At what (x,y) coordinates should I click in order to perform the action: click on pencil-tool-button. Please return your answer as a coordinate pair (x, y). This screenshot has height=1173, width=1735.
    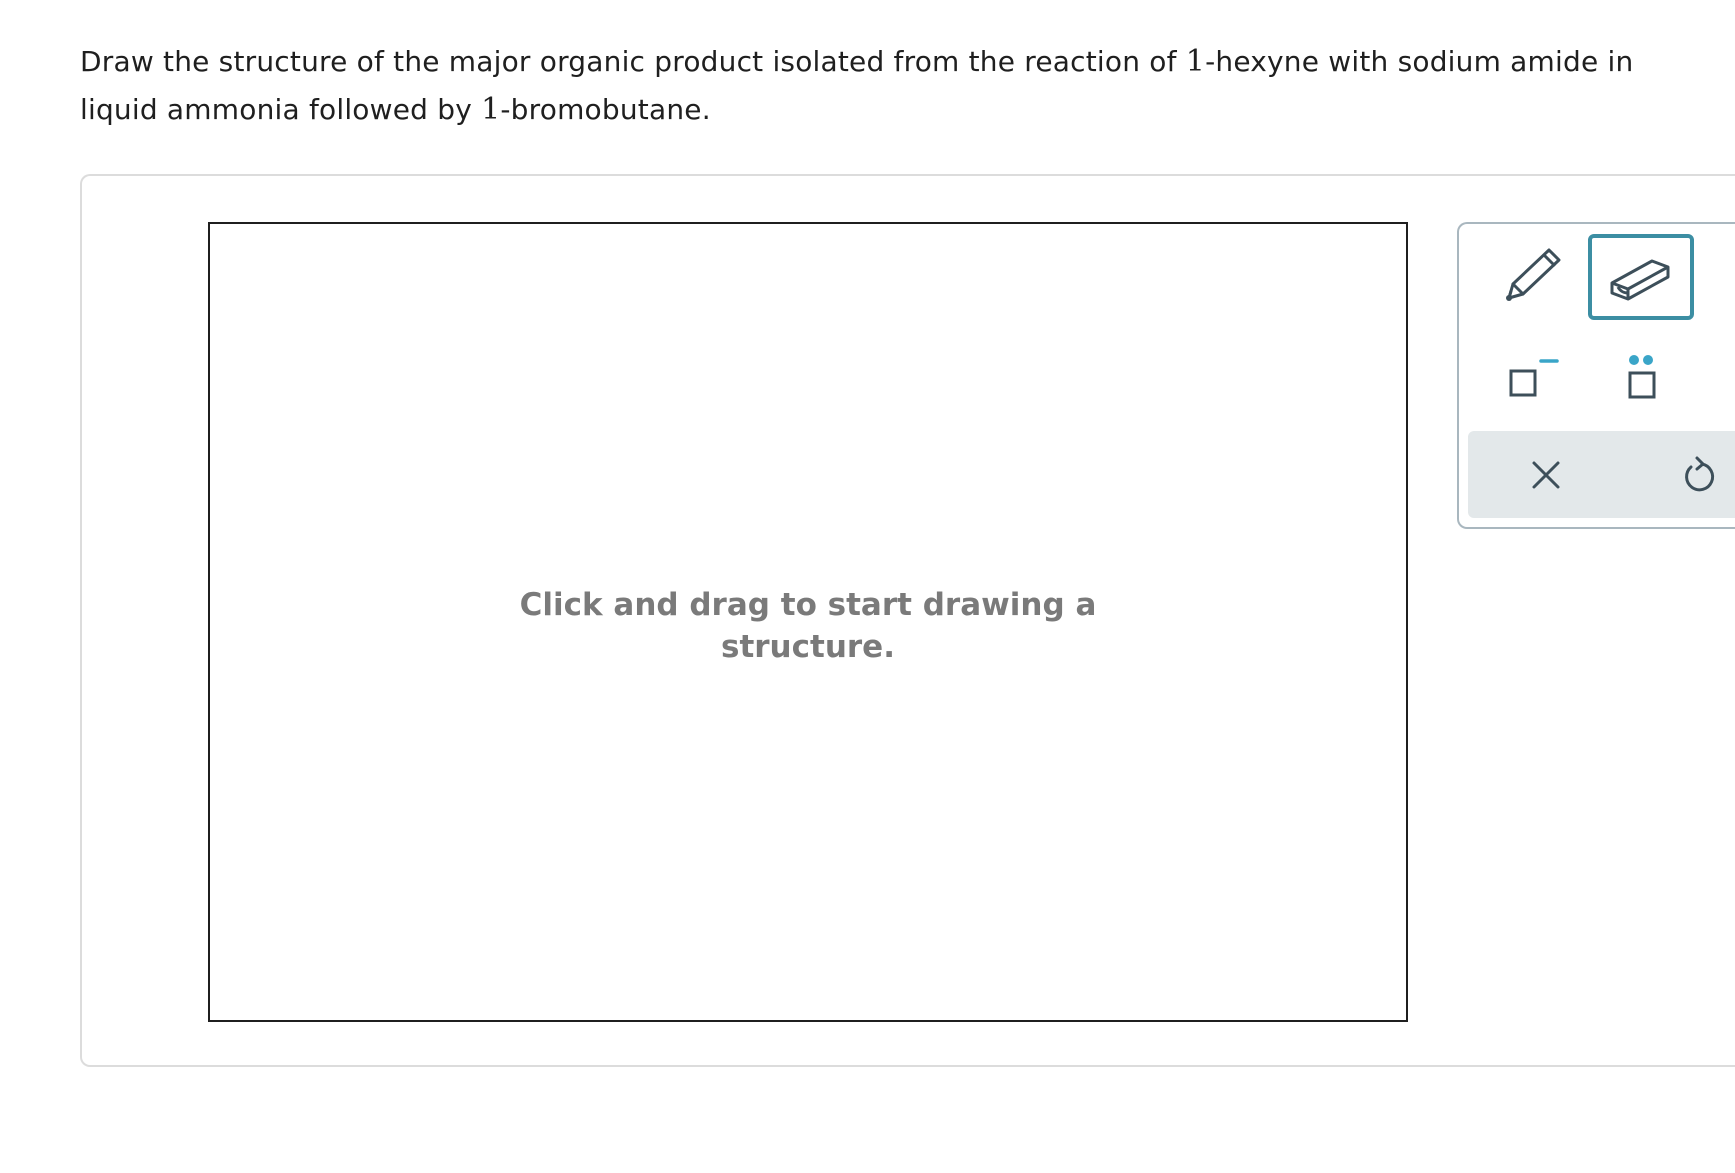
    Looking at the image, I should click on (1532, 275).